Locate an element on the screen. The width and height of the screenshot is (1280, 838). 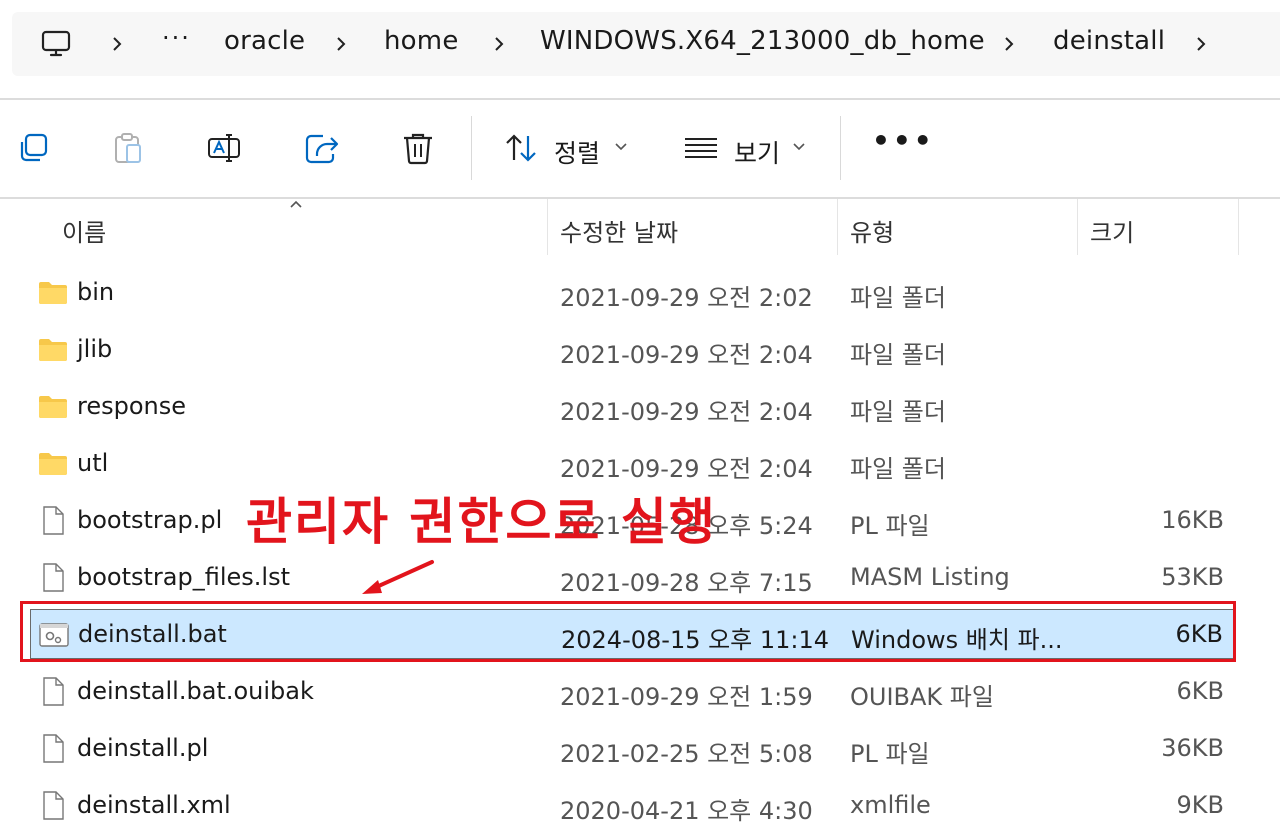
column-header-type: 유형 is located at coordinates (872, 230).